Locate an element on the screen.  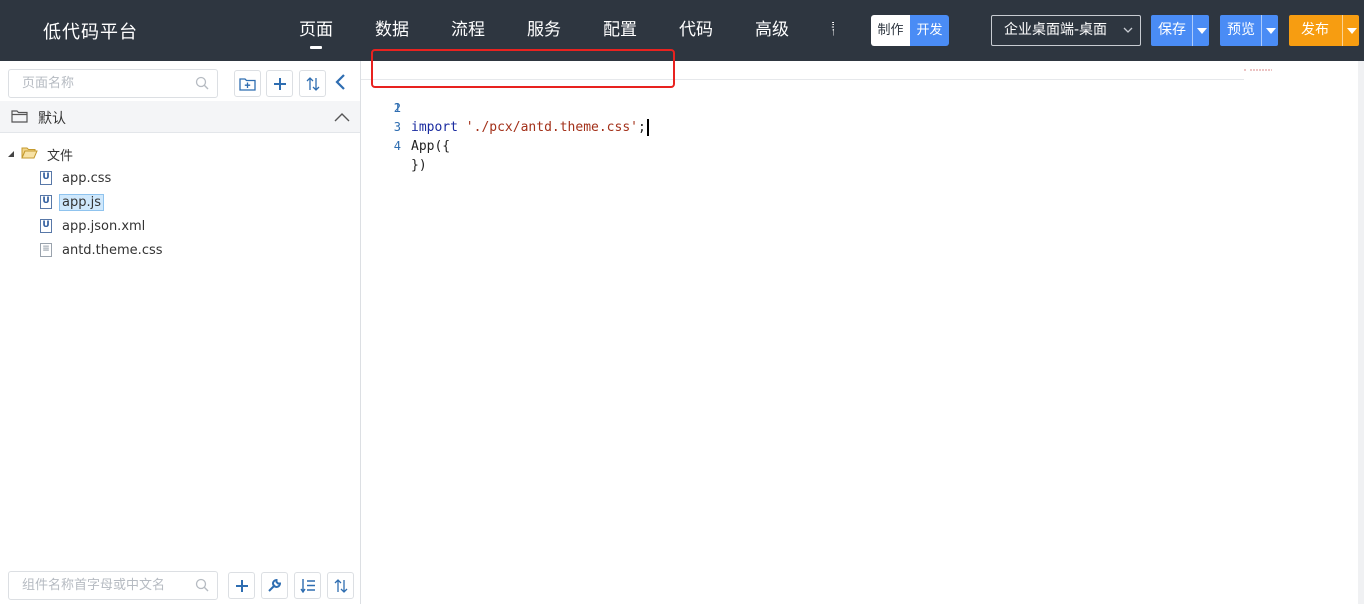
mode-dev-button: 开发 is located at coordinates (929, 30).